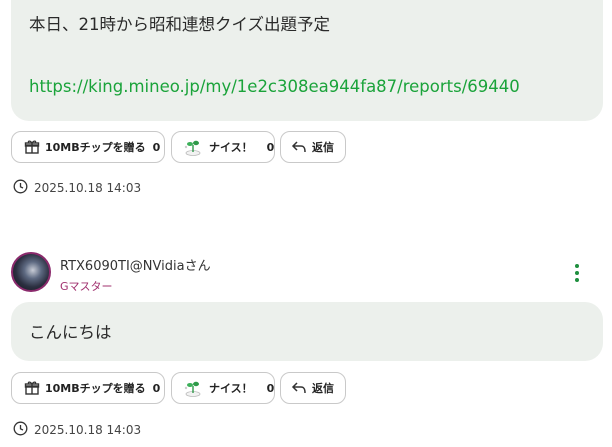 The height and width of the screenshot is (447, 612). Describe the element at coordinates (135, 264) in the screenshot. I see `author-name: RTX6090TI@NVidiaさん` at that location.